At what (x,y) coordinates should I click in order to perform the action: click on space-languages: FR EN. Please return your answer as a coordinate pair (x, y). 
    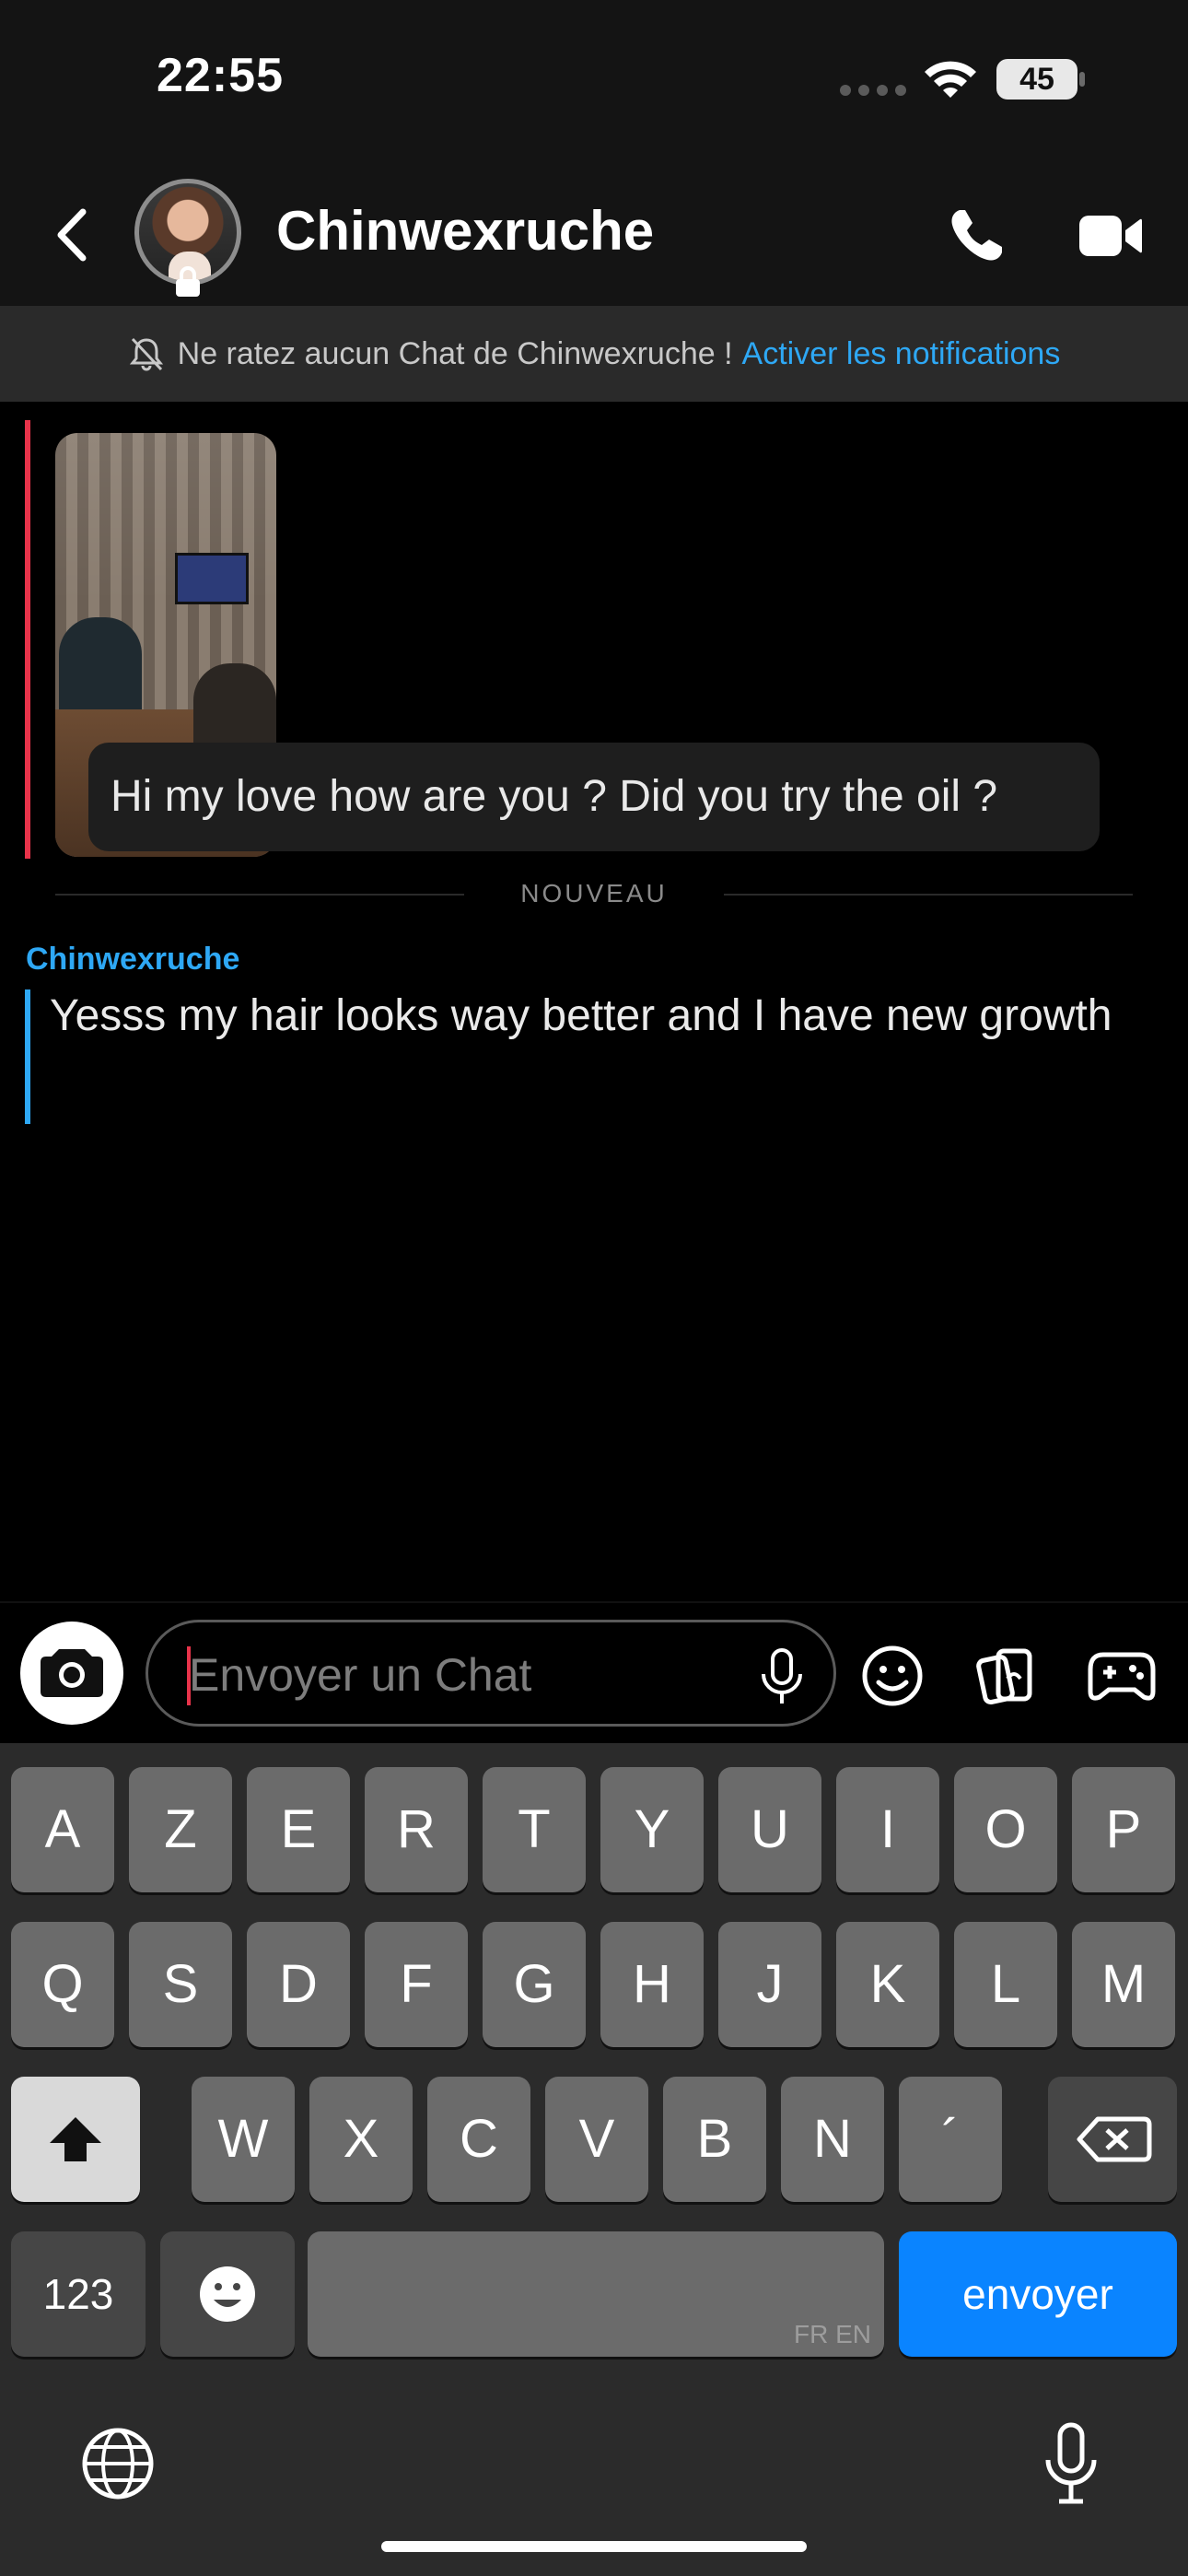
    Looking at the image, I should click on (832, 2334).